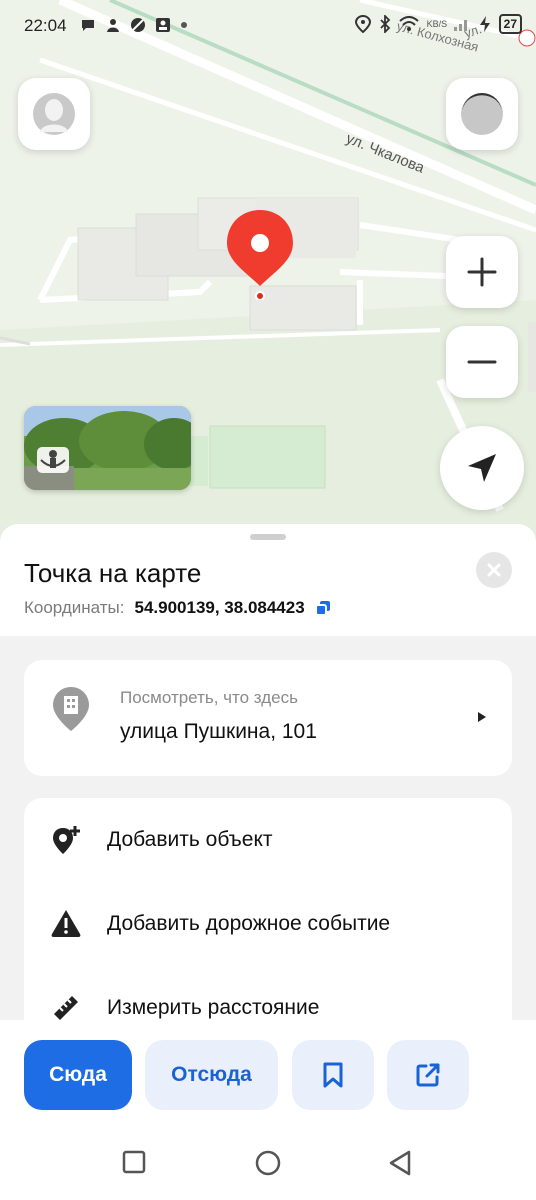  Describe the element at coordinates (385, 24) in the screenshot. I see `bluetooth-icon` at that location.